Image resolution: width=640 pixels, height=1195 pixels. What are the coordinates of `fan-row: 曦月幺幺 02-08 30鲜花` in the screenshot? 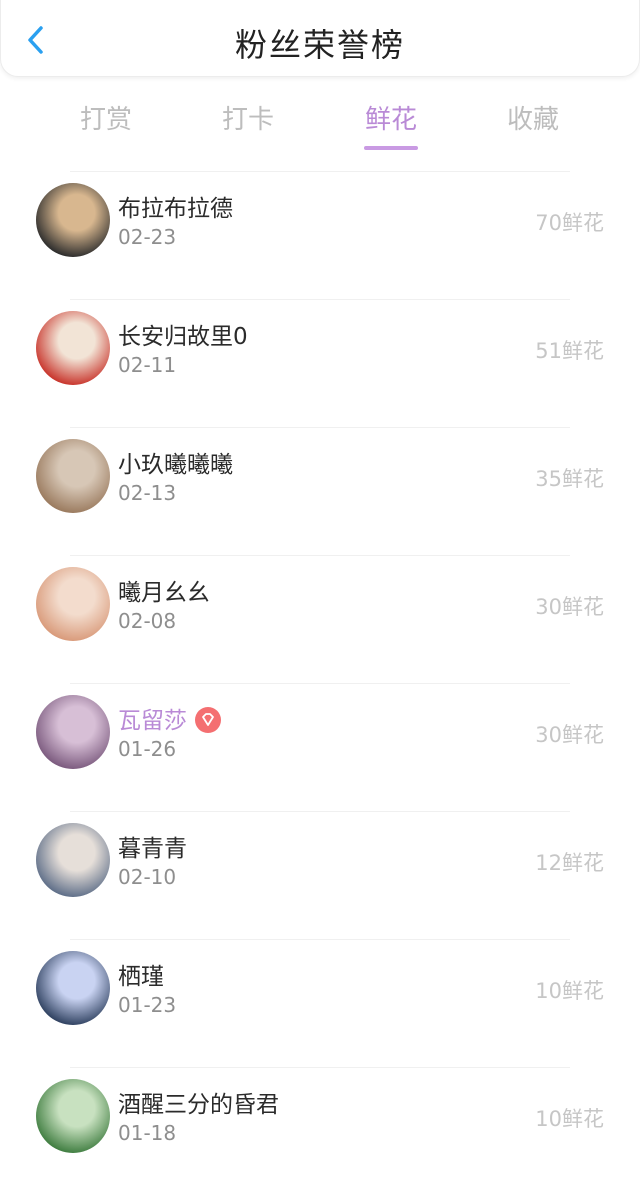 It's located at (320, 619).